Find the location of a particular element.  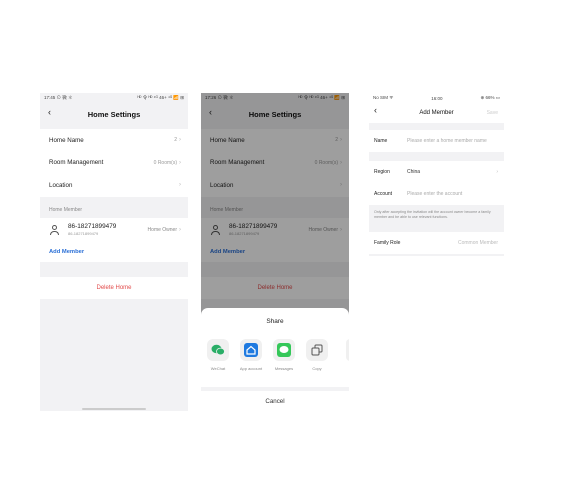

role-group: Family Role Common Member is located at coordinates (436, 243).